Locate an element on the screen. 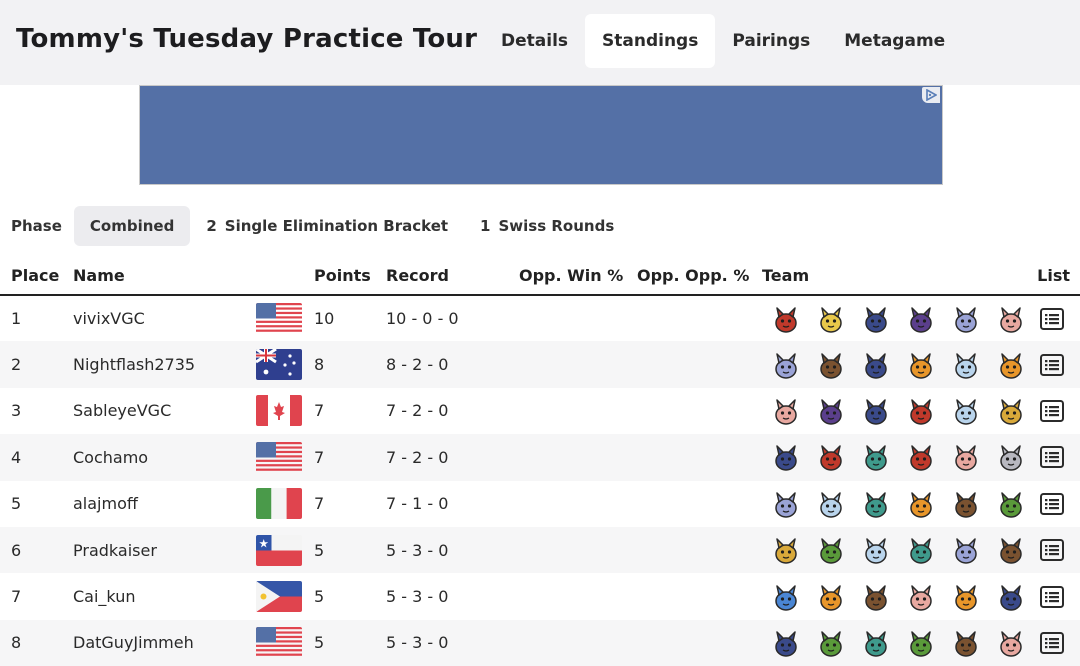  player-name: Cai_kun is located at coordinates (150, 596).